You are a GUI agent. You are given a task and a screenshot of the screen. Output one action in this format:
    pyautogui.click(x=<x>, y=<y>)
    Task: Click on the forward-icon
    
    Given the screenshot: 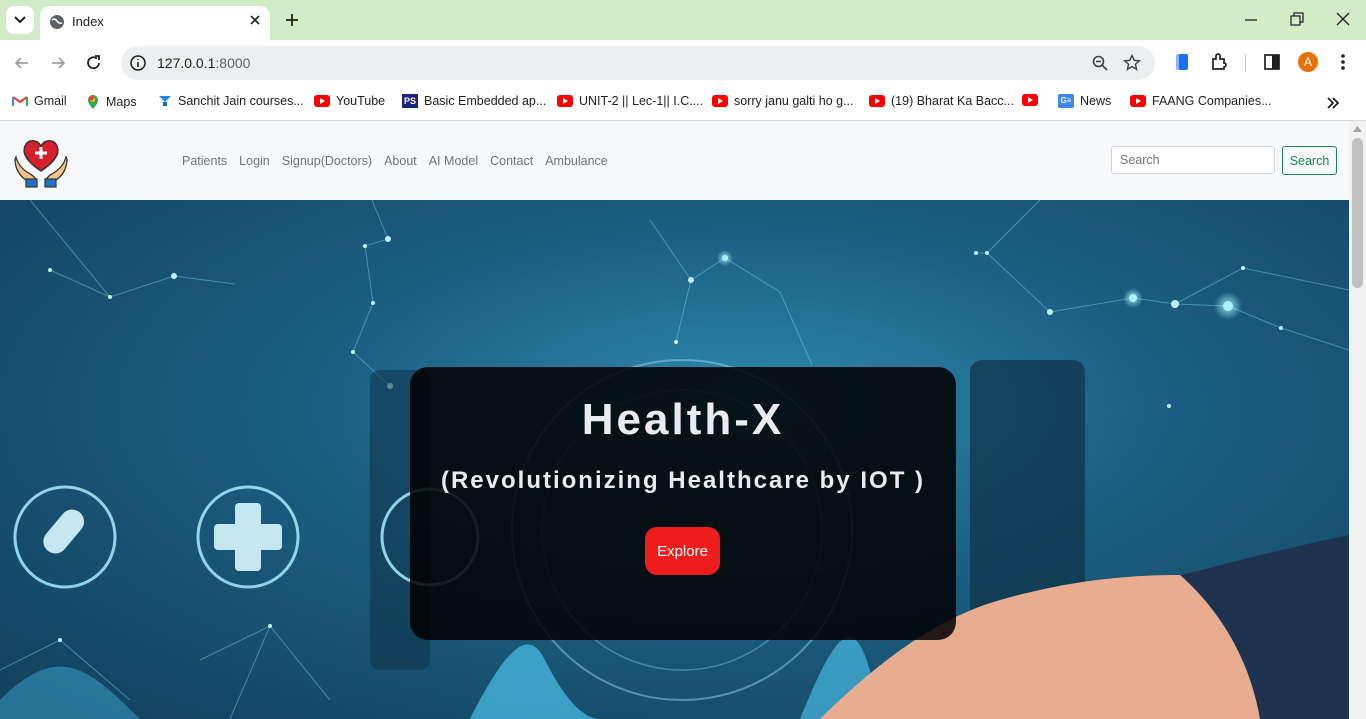 What is the action you would take?
    pyautogui.click(x=58, y=63)
    